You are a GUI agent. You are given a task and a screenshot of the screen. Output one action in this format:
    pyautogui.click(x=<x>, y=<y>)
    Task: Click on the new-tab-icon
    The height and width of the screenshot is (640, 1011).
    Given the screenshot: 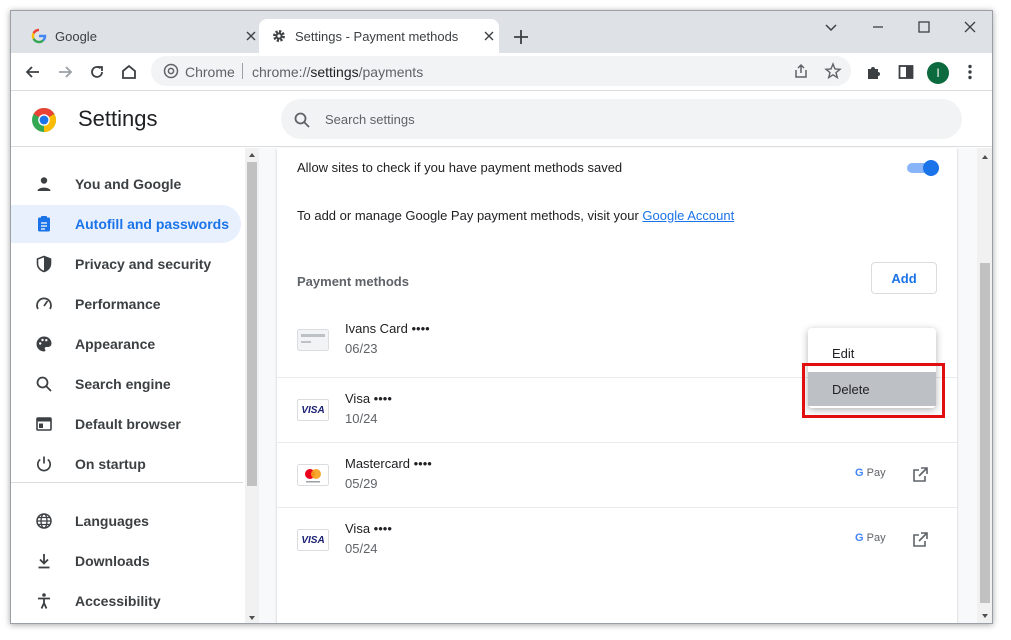 What is the action you would take?
    pyautogui.click(x=521, y=37)
    